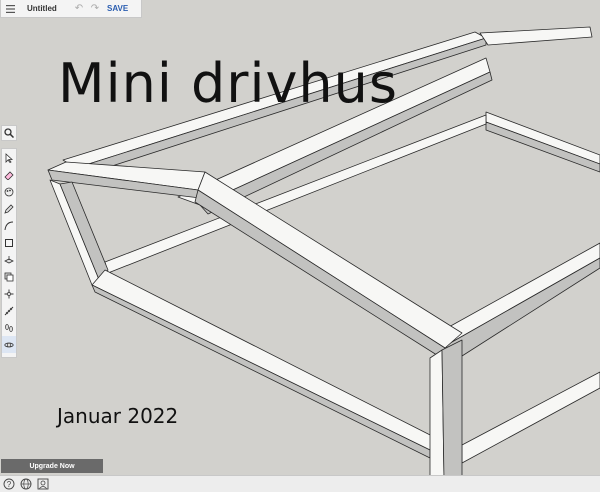  I want to click on save-button: SAVE, so click(117, 8).